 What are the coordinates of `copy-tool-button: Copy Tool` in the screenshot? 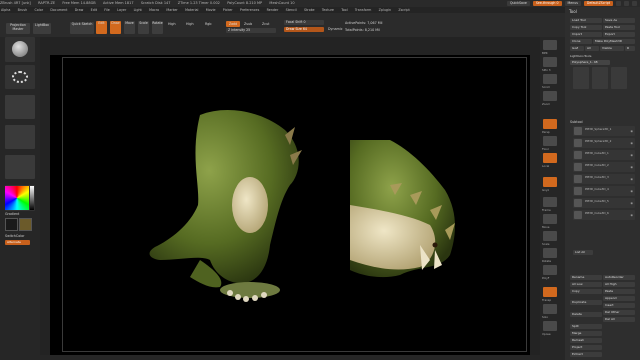 It's located at (586, 27).